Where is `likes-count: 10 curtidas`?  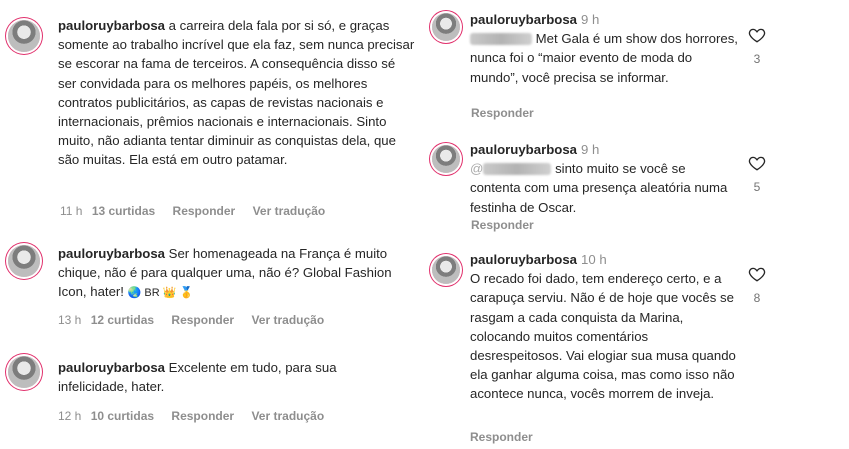
likes-count: 10 curtidas is located at coordinates (122, 416).